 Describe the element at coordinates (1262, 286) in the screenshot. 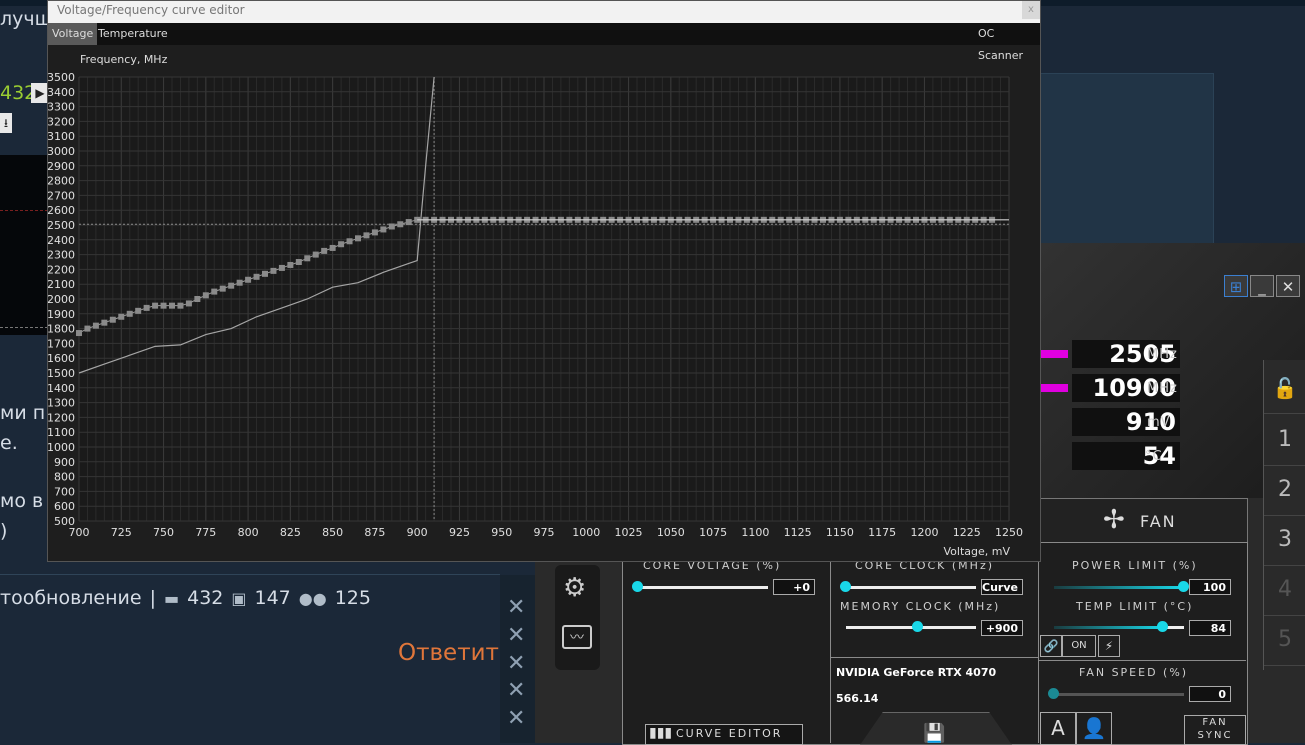

I see `minimize-button: _` at that location.